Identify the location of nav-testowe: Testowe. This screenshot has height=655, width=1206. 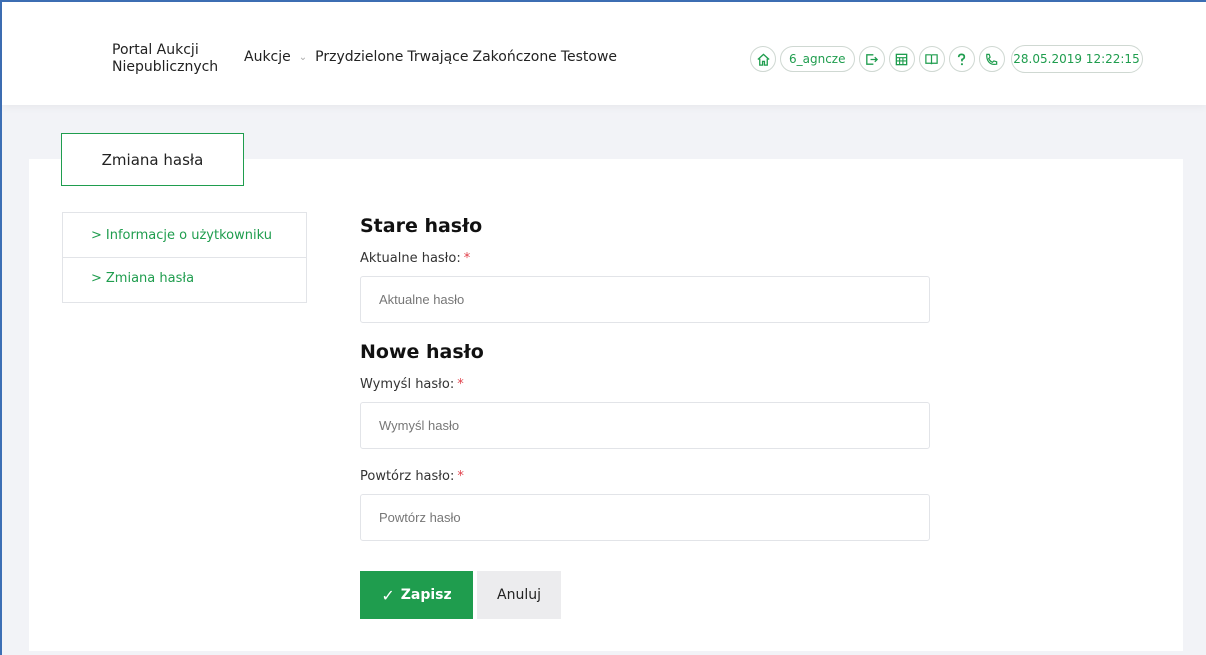
(589, 57).